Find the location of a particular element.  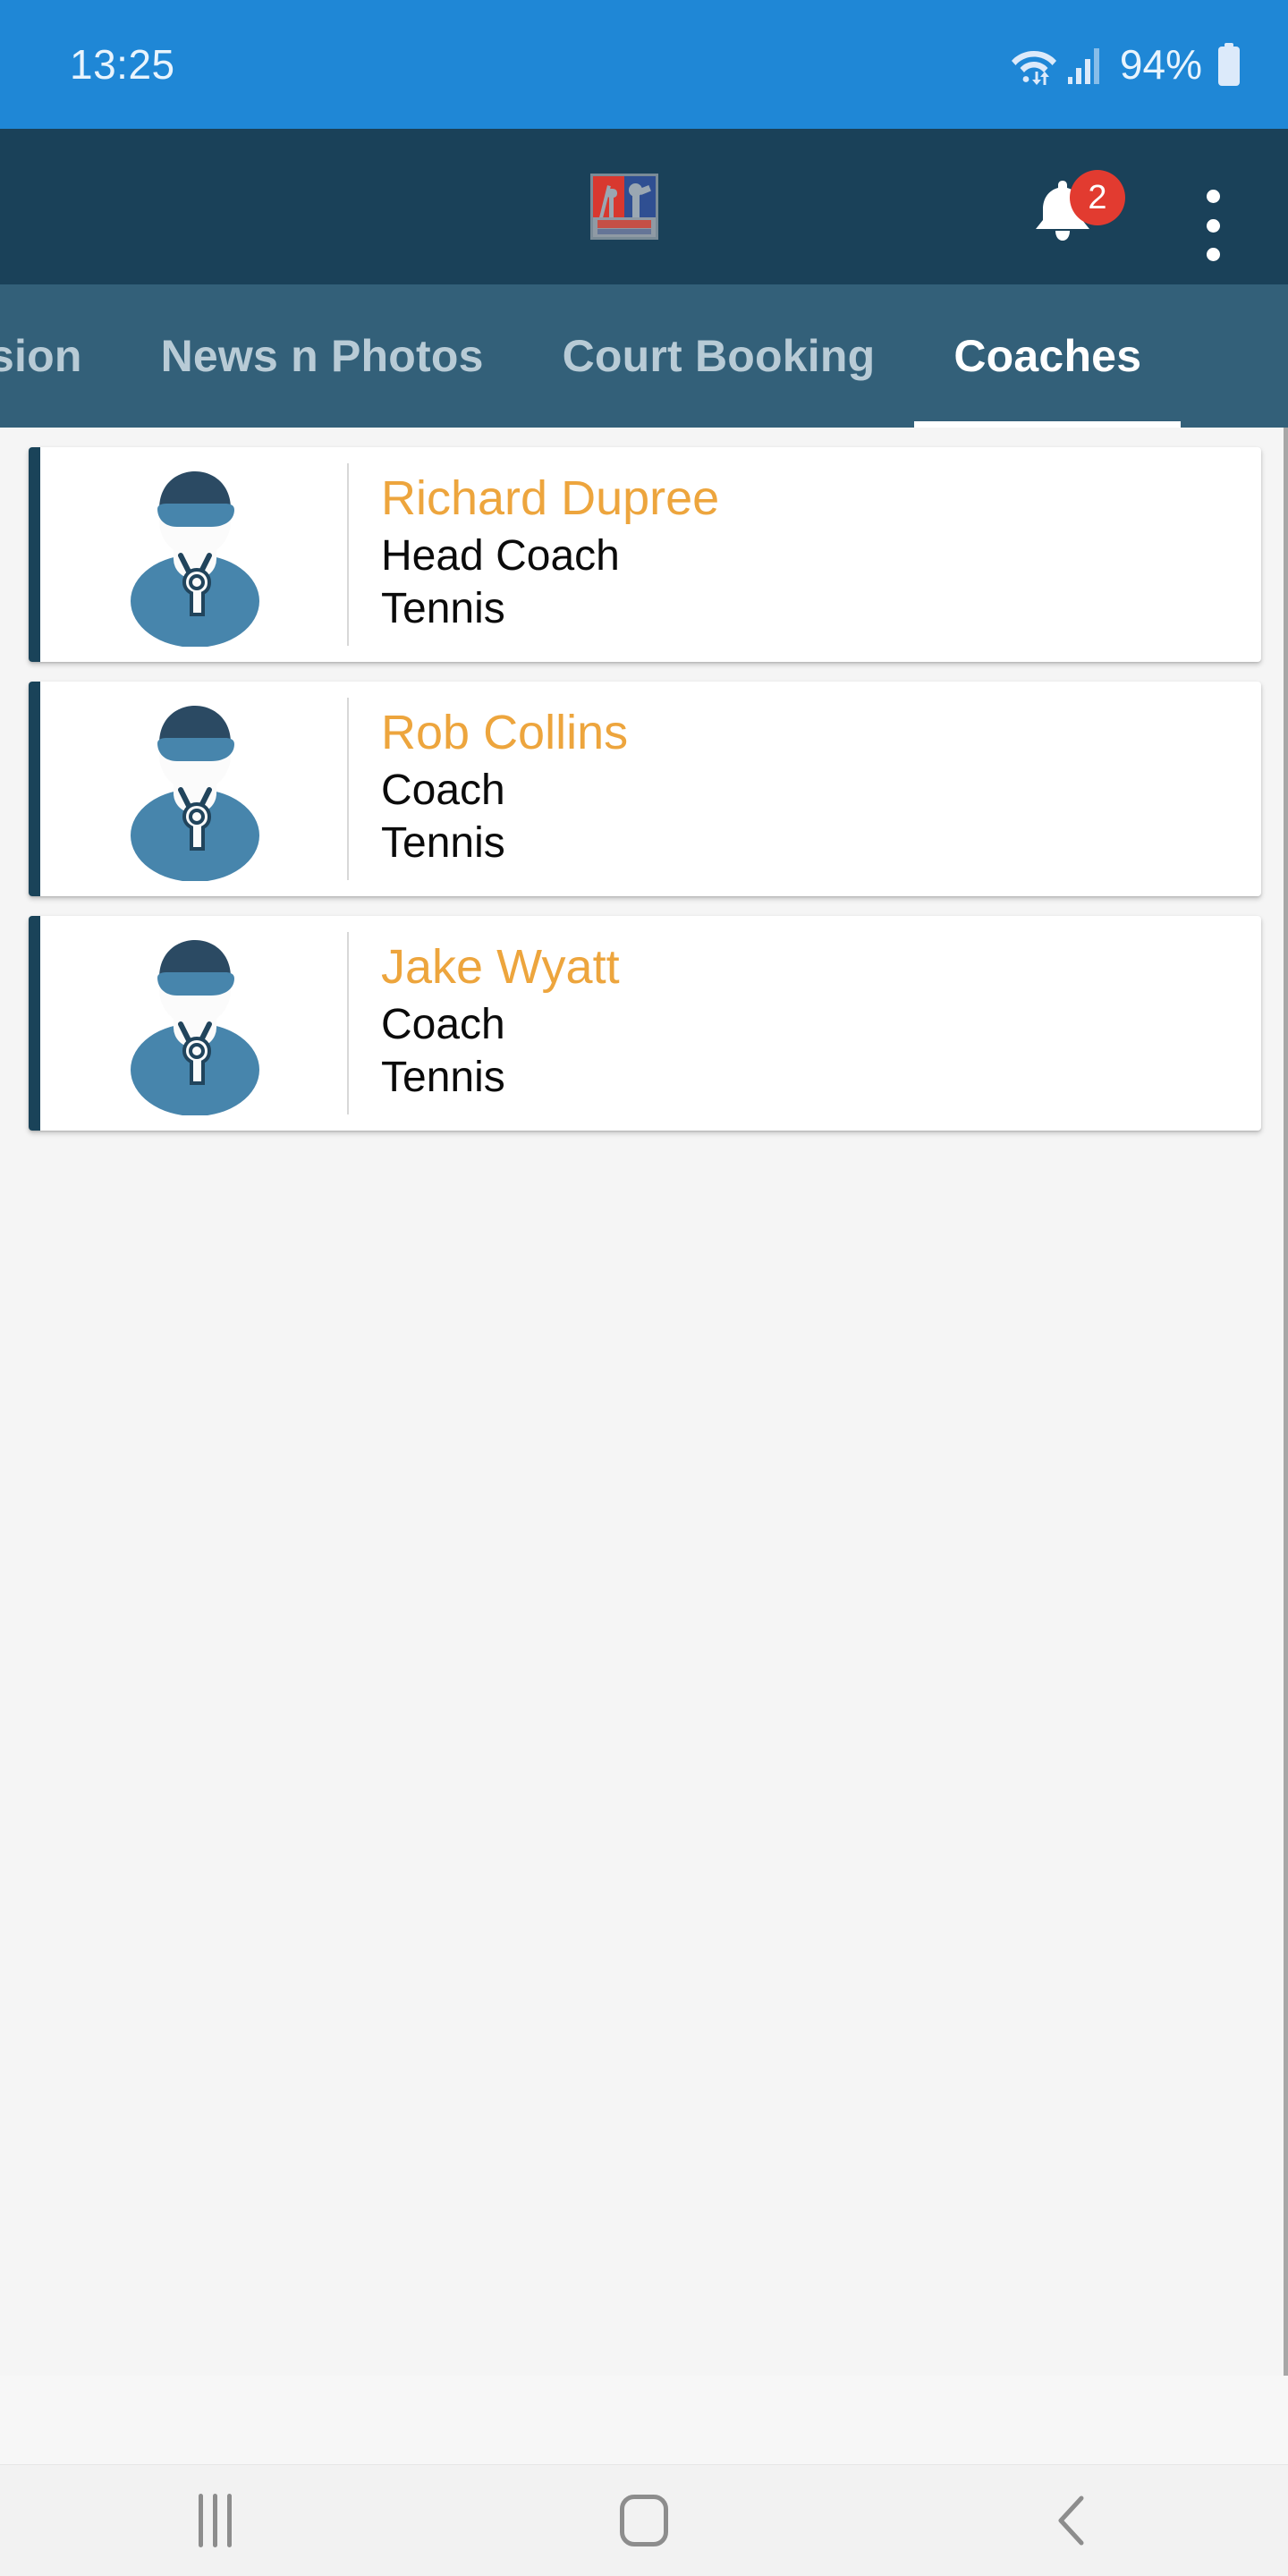

status-bar-indicators: 94% is located at coordinates (1126, 64).